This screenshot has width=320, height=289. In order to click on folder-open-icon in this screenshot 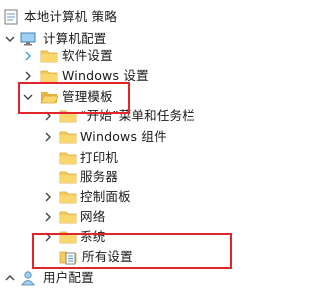, I will do `click(49, 98)`.